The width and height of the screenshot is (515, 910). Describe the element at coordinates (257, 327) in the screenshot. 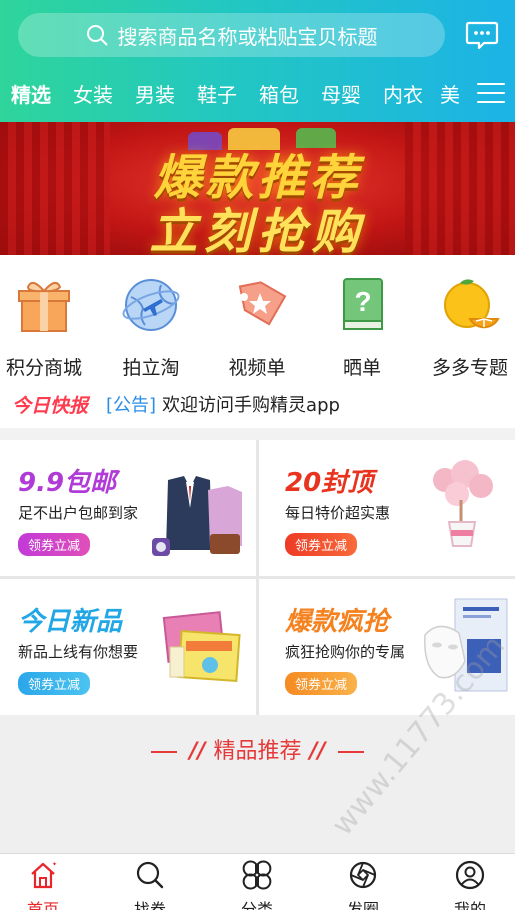

I see `shortcut-video-list: 视频单` at that location.